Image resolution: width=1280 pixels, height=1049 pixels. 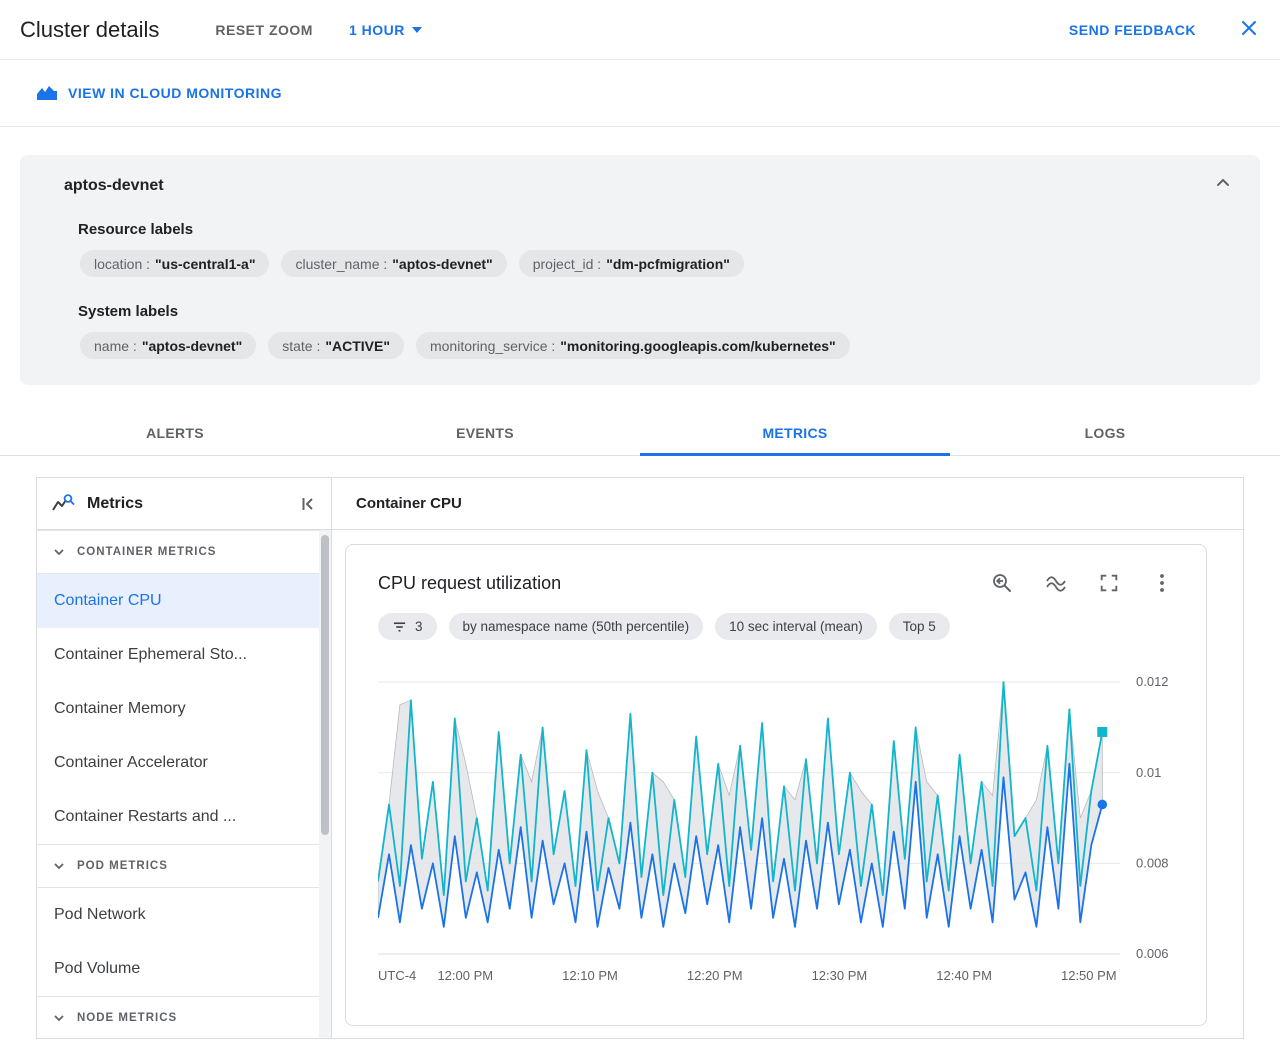 What do you see at coordinates (184, 866) in the screenshot?
I see `section-pod-metrics: POD METRICS` at bounding box center [184, 866].